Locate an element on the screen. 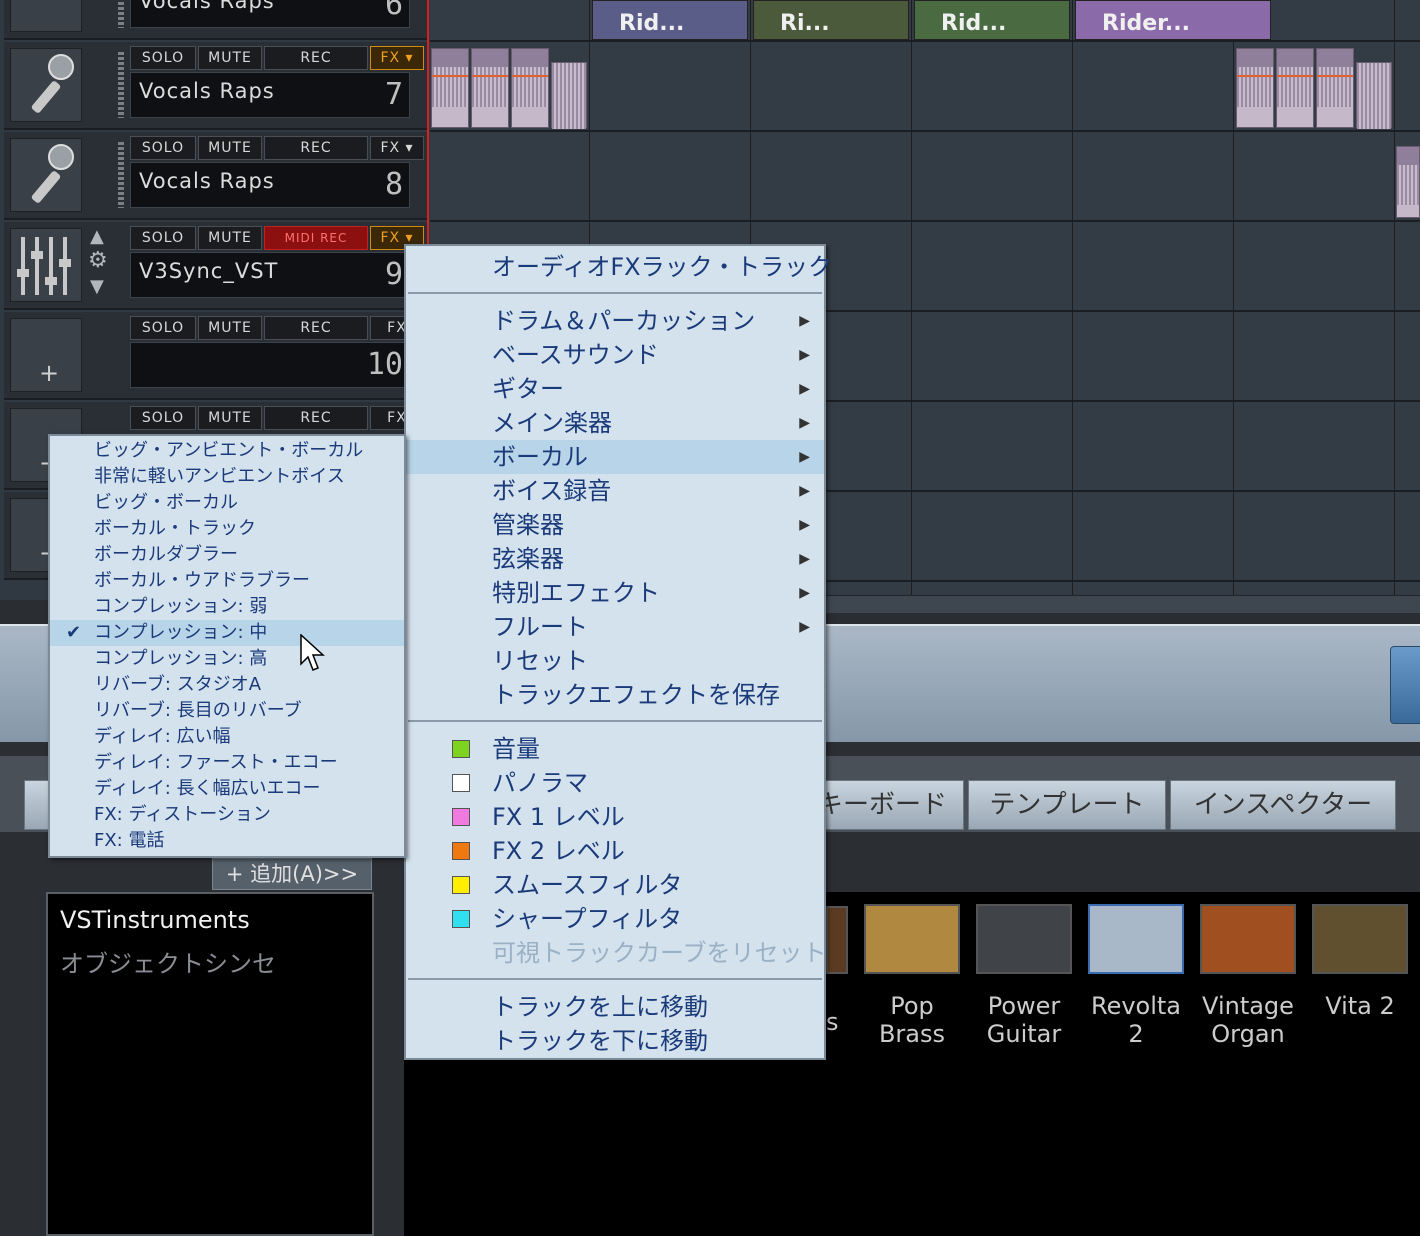 Image resolution: width=1420 pixels, height=1236 pixels. menu-item-move-track-down: トラックを下に移動 is located at coordinates (615, 1041).